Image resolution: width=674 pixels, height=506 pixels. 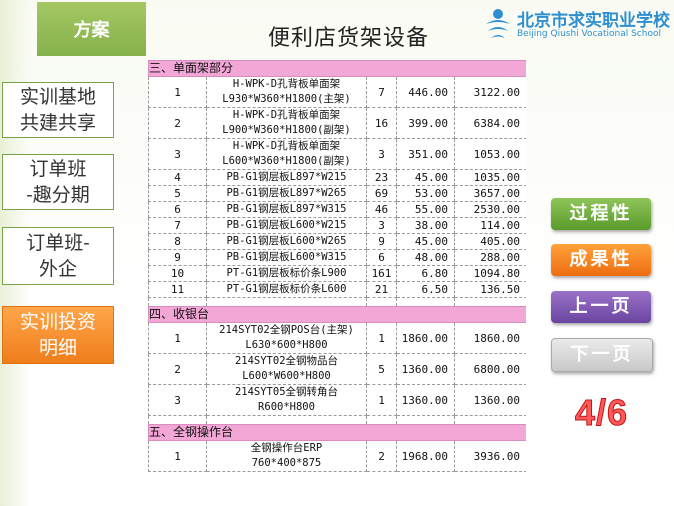 I want to click on table-row: 10 PT-G1钢层板标价条L900 161 6.80 1094.80, so click(x=337, y=273).